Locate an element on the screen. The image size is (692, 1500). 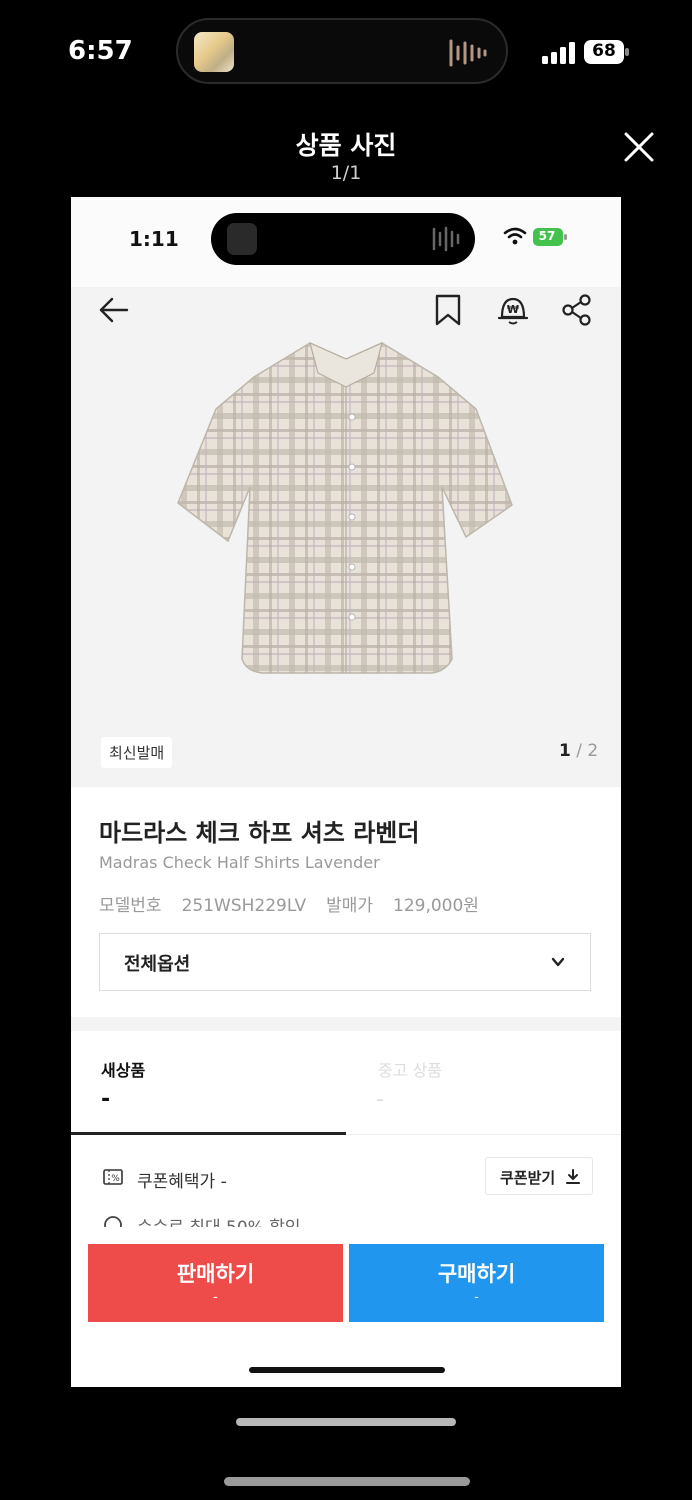
tab-used-value: - is located at coordinates (380, 1099).